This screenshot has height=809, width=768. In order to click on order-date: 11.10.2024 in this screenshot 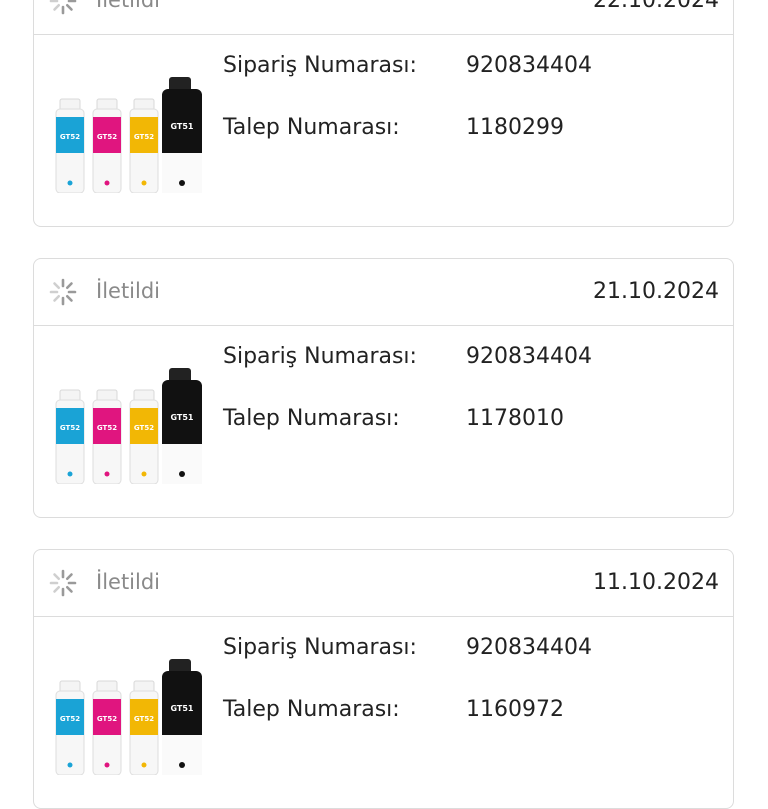, I will do `click(656, 582)`.